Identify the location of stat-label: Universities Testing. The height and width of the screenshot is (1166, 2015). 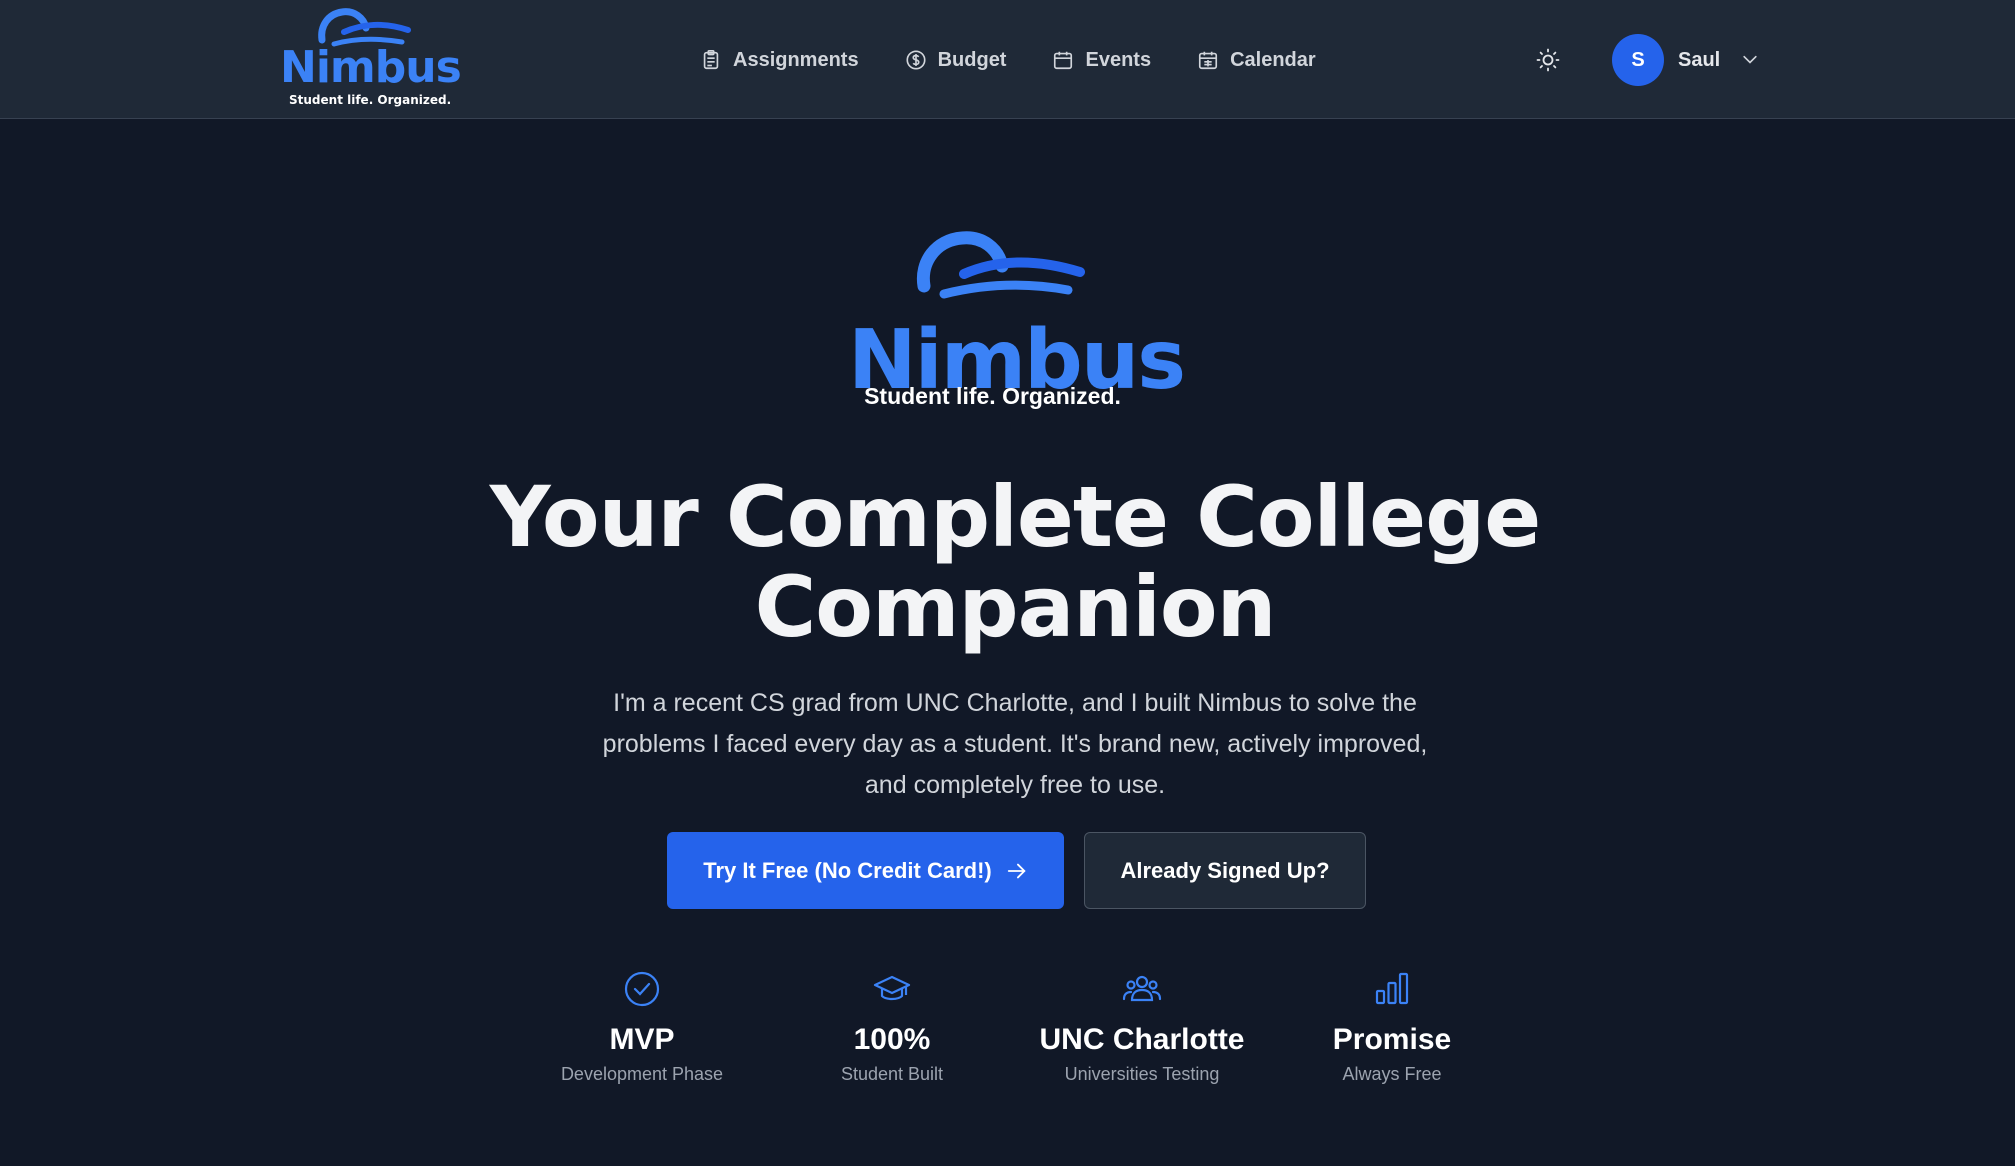
(1142, 1074).